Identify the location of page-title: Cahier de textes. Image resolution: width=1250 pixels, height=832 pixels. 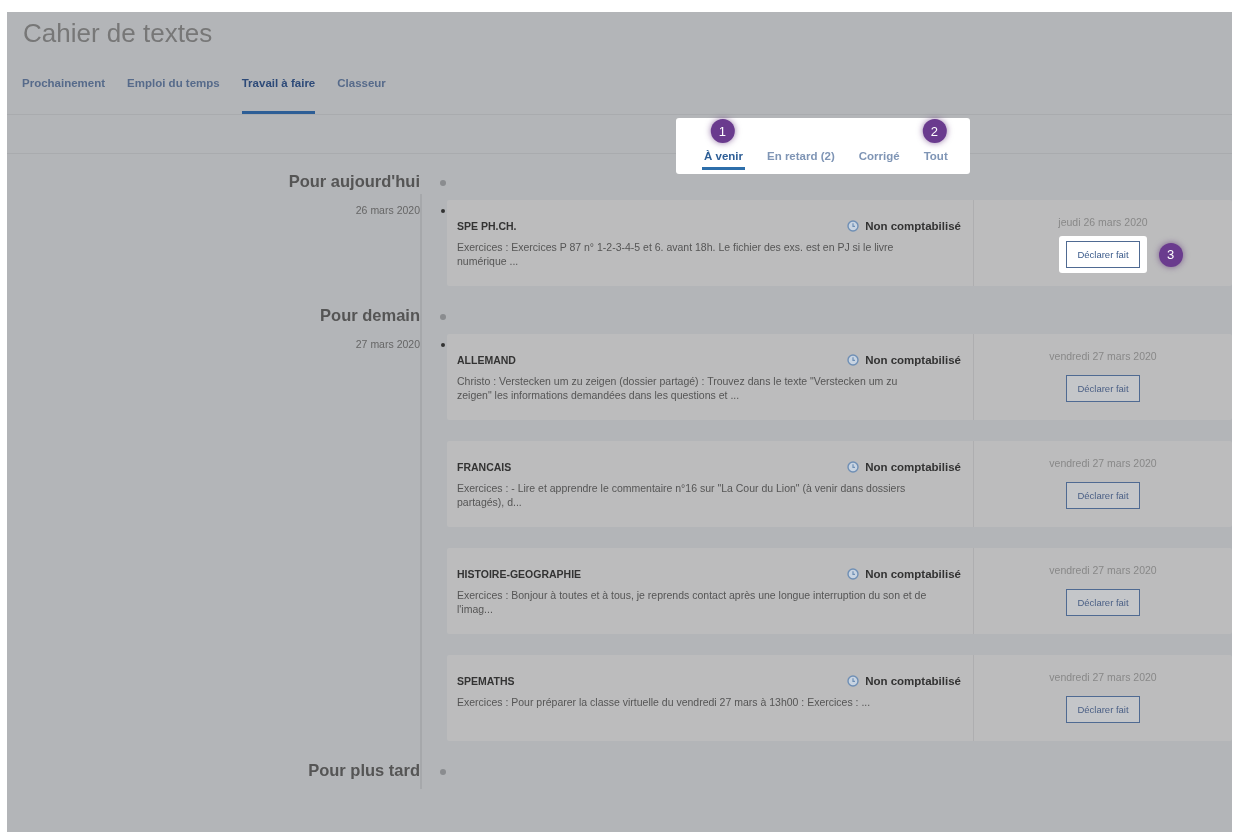
(118, 33).